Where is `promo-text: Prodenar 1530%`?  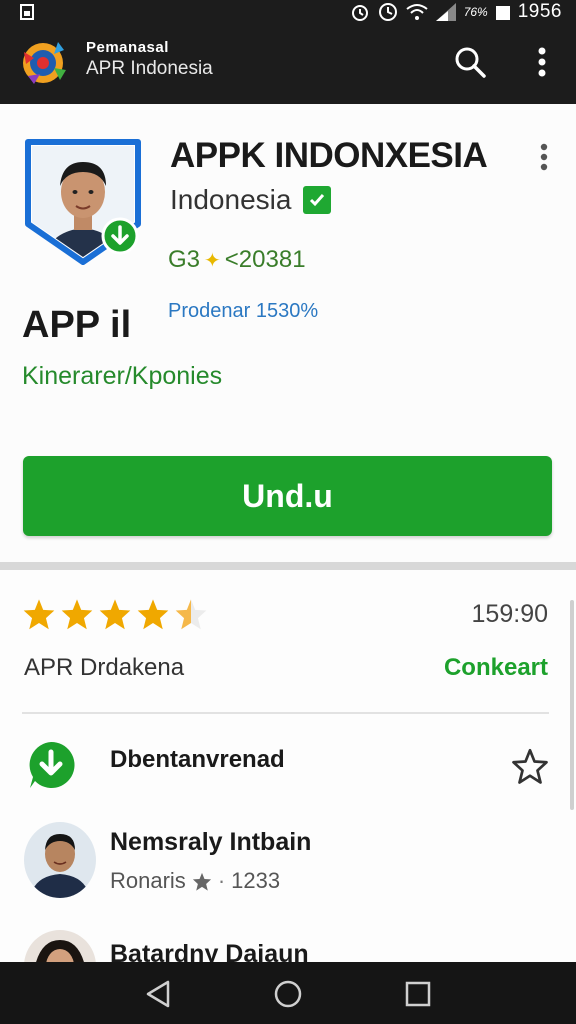
promo-text: Prodenar 1530% is located at coordinates (243, 311).